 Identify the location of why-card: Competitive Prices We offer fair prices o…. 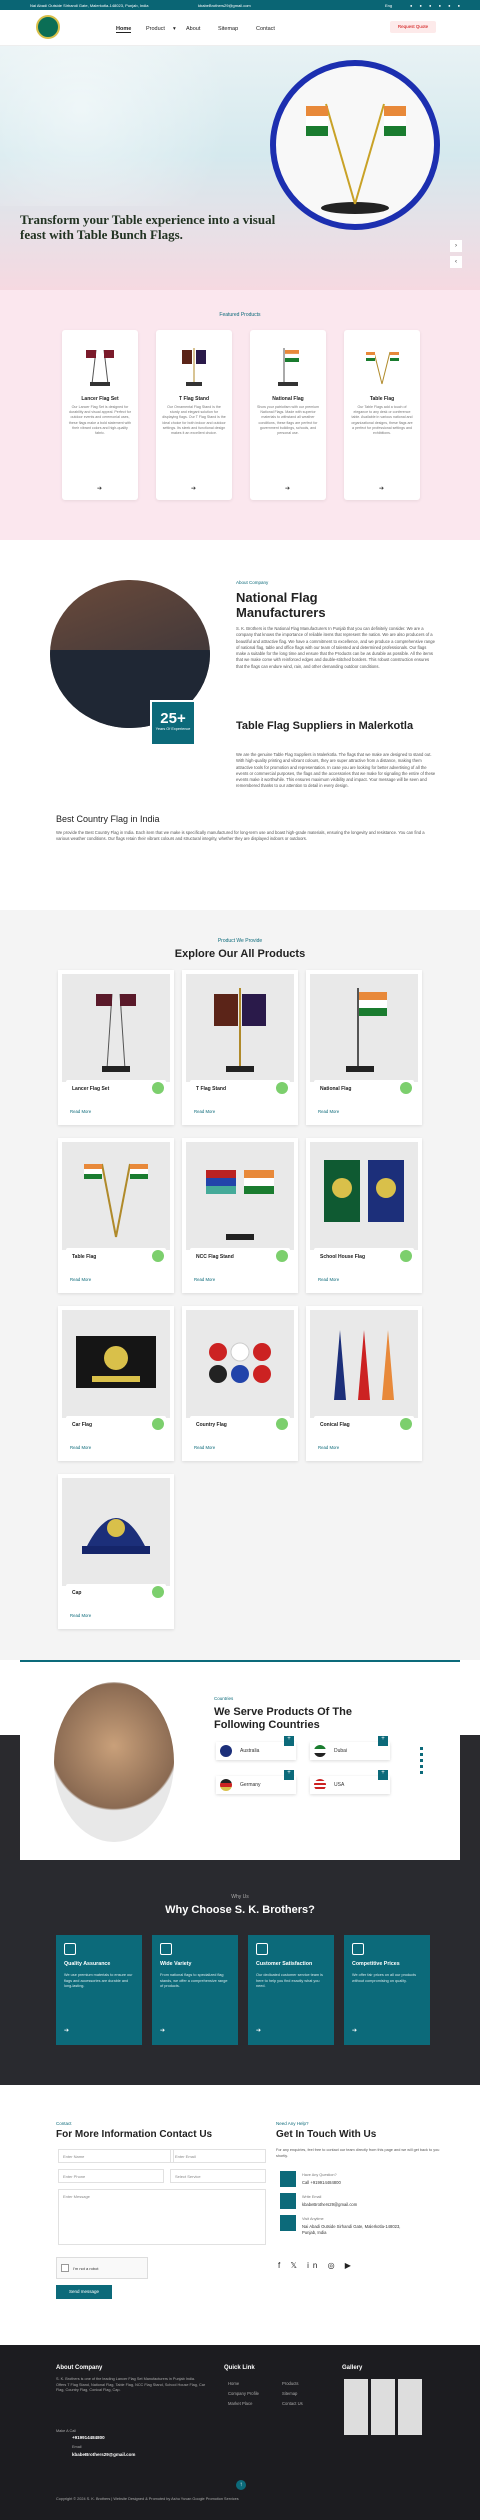
(387, 1990).